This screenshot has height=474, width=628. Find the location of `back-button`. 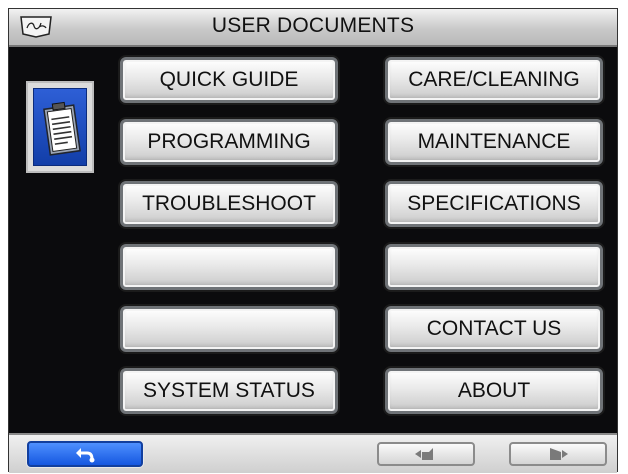

back-button is located at coordinates (85, 454).